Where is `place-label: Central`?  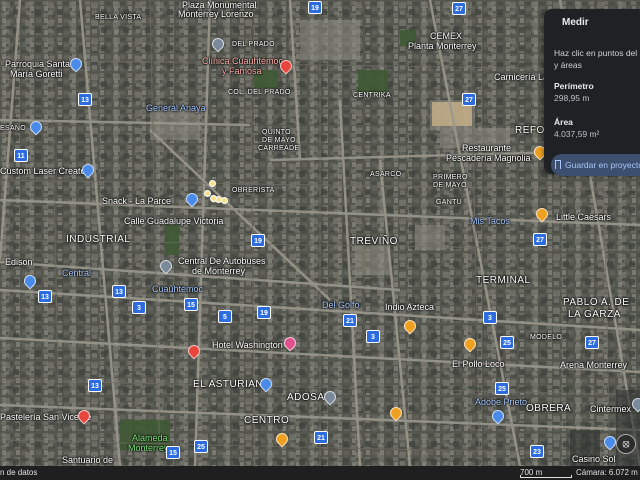
place-label: Central is located at coordinates (76, 273).